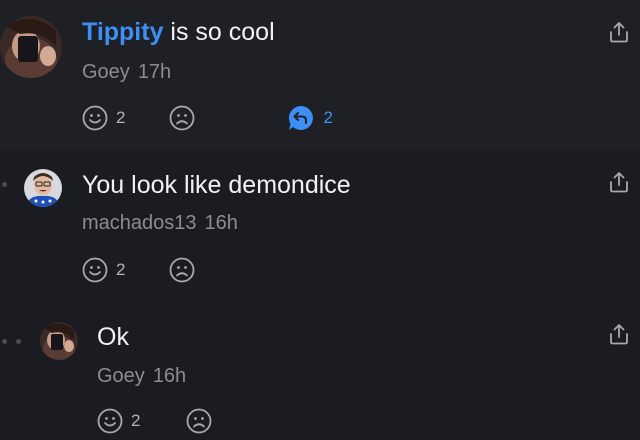  I want to click on comment-meta: machados13 16h, so click(160, 223).